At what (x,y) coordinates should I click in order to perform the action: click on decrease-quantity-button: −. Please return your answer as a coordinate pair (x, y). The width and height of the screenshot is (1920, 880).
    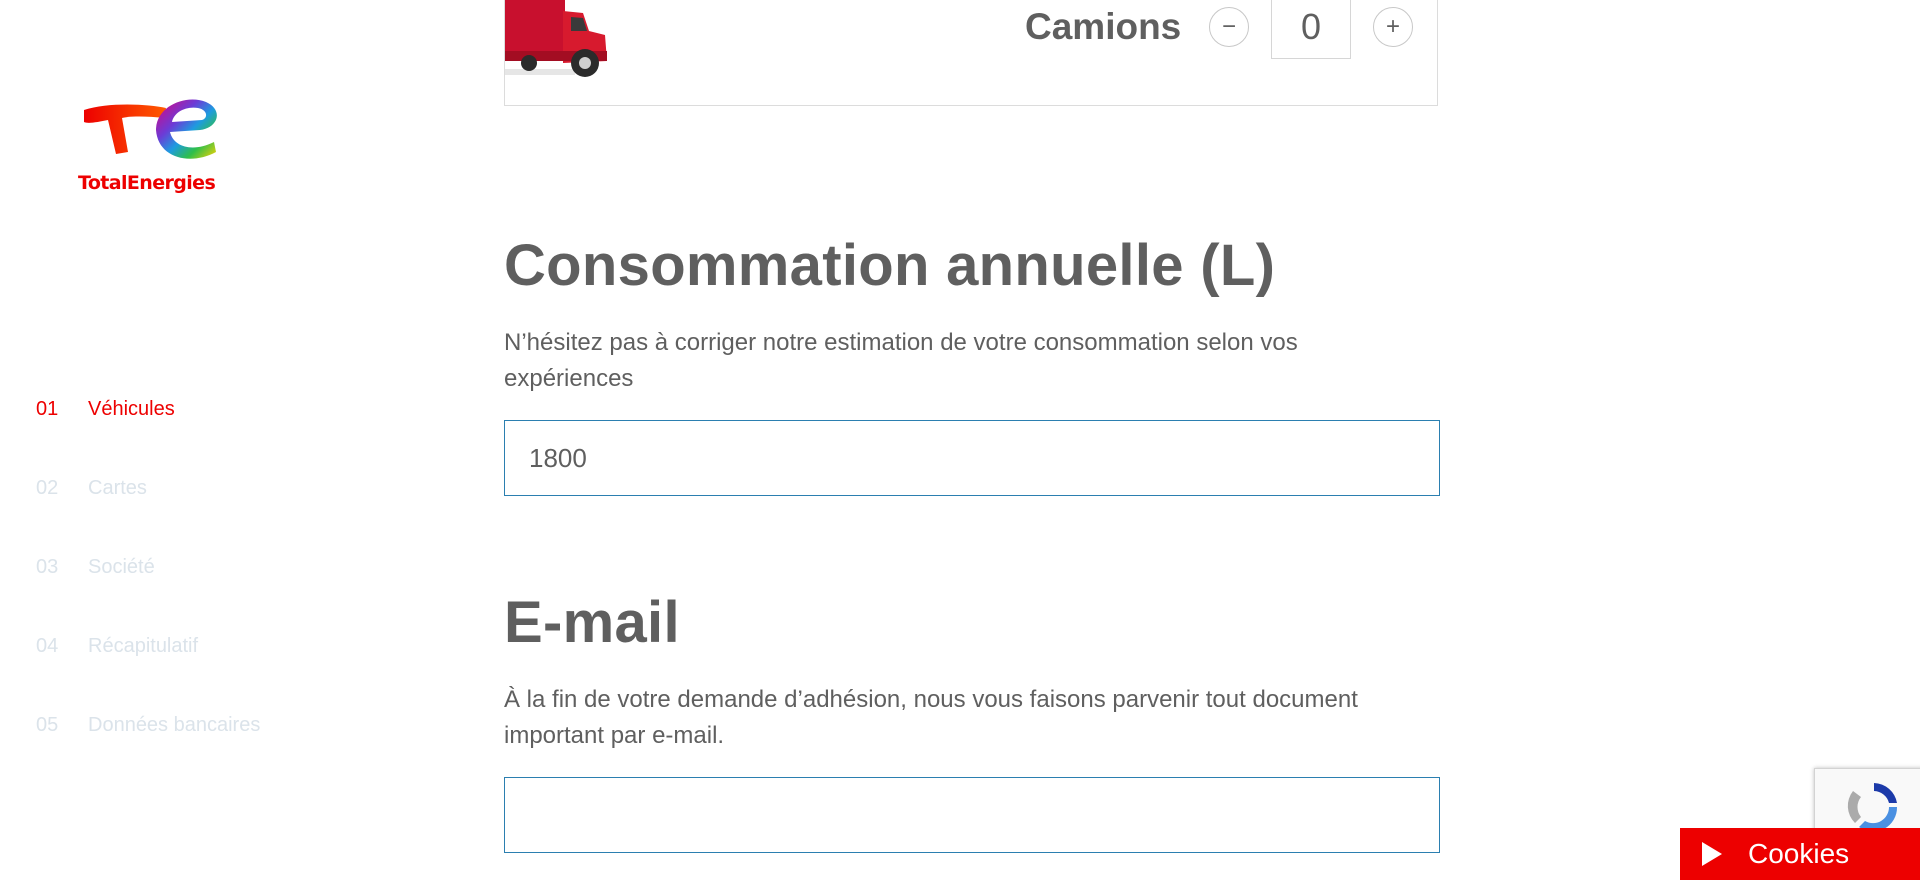
    Looking at the image, I should click on (1229, 27).